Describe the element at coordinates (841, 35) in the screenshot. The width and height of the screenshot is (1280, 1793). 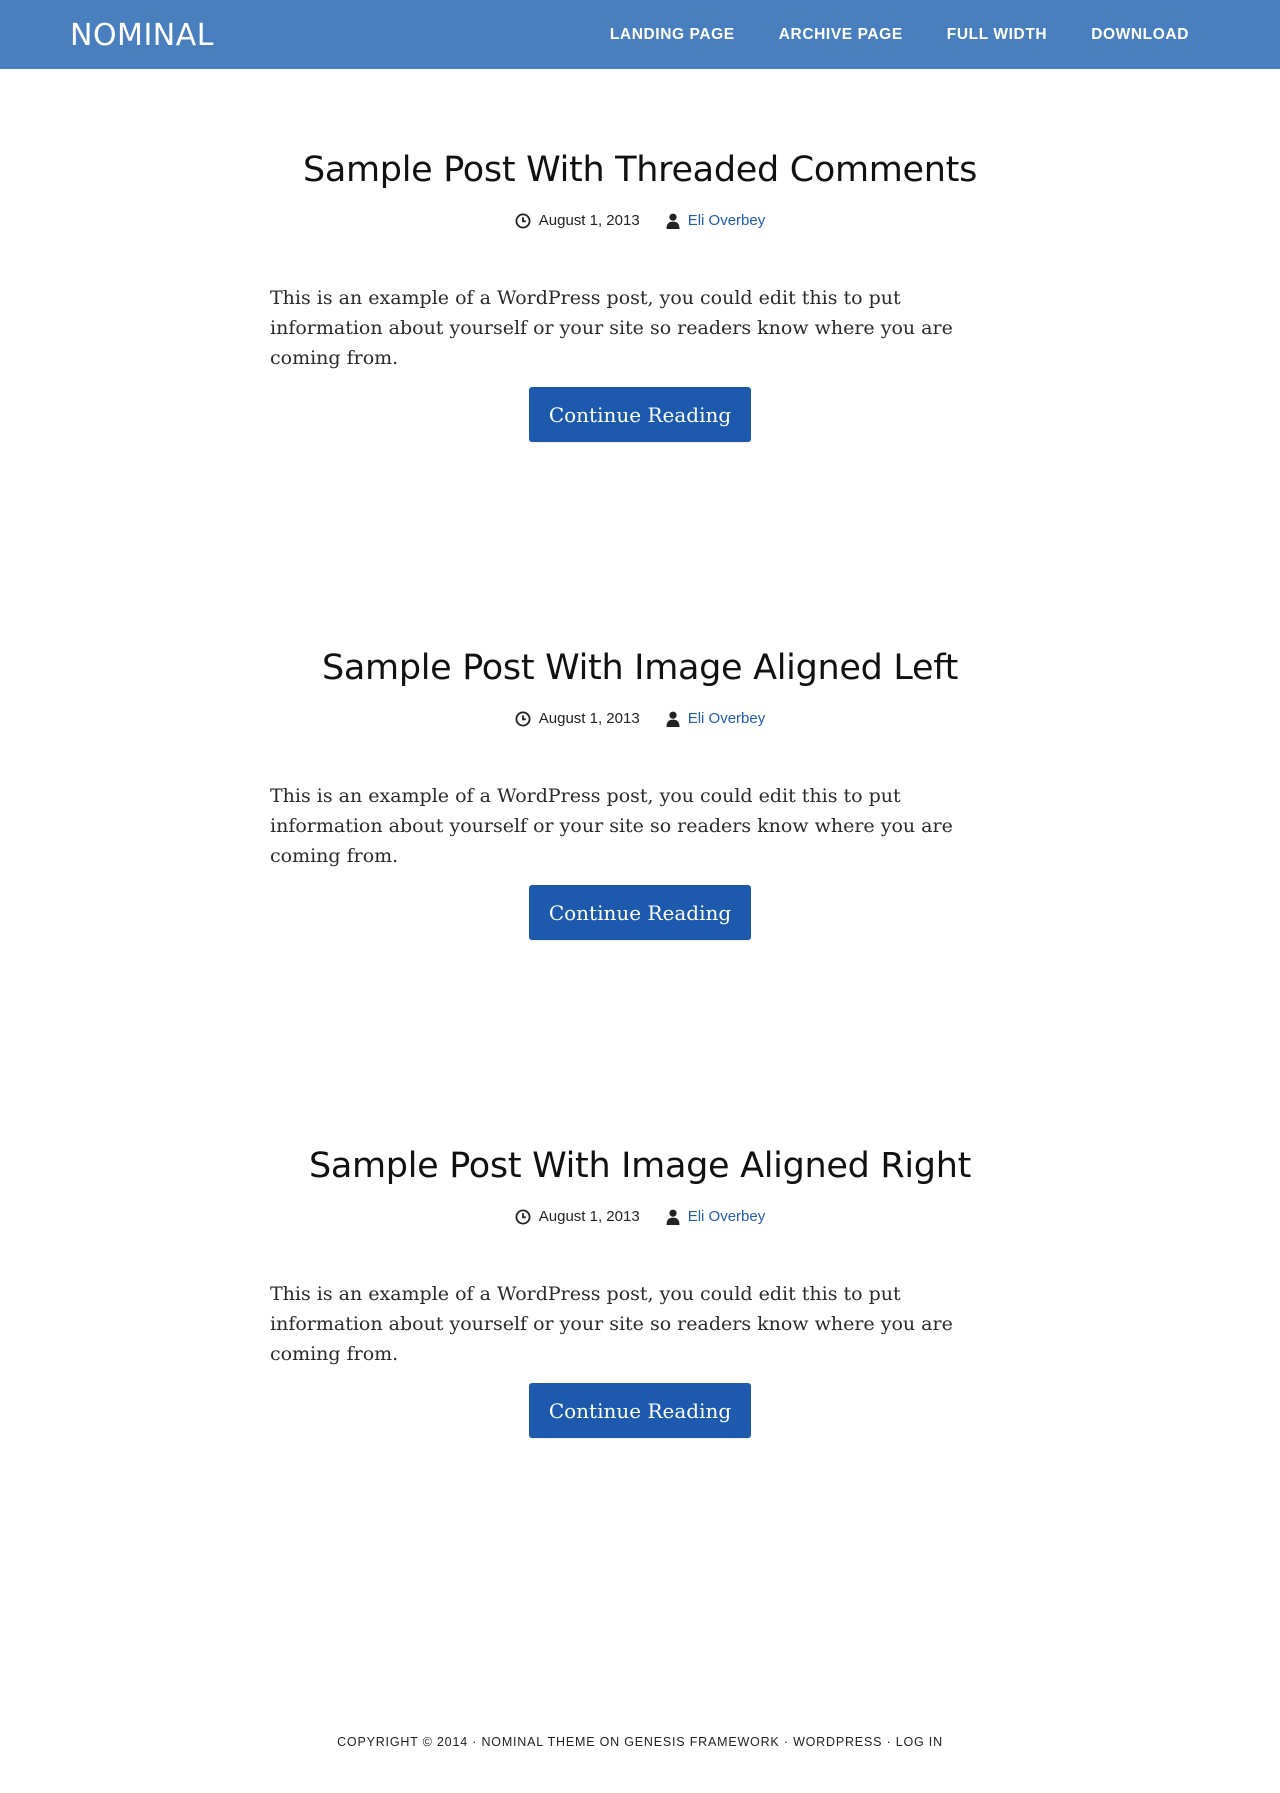
I see `nav-item-archive-page: ARCHIVE PAGE` at that location.